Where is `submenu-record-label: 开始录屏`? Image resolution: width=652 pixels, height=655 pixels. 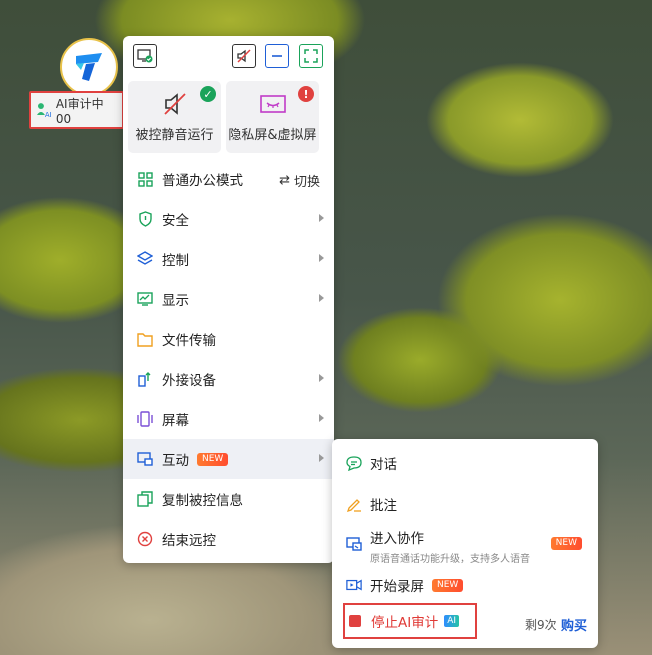 submenu-record-label: 开始录屏 is located at coordinates (397, 587).